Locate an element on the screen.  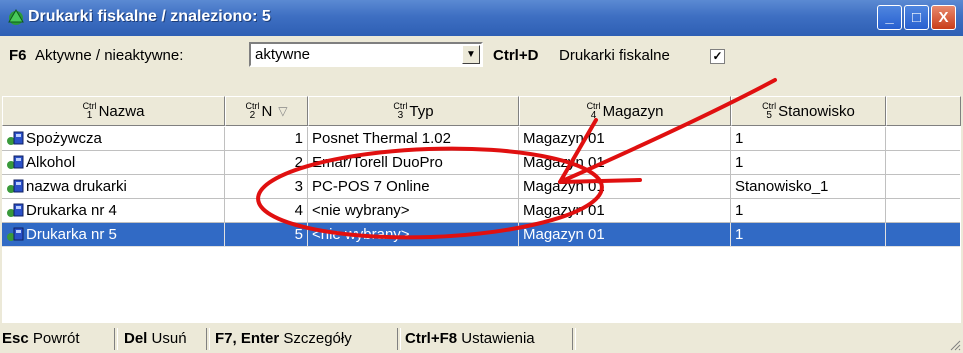
column-label: Stanowisko is located at coordinates (816, 111).